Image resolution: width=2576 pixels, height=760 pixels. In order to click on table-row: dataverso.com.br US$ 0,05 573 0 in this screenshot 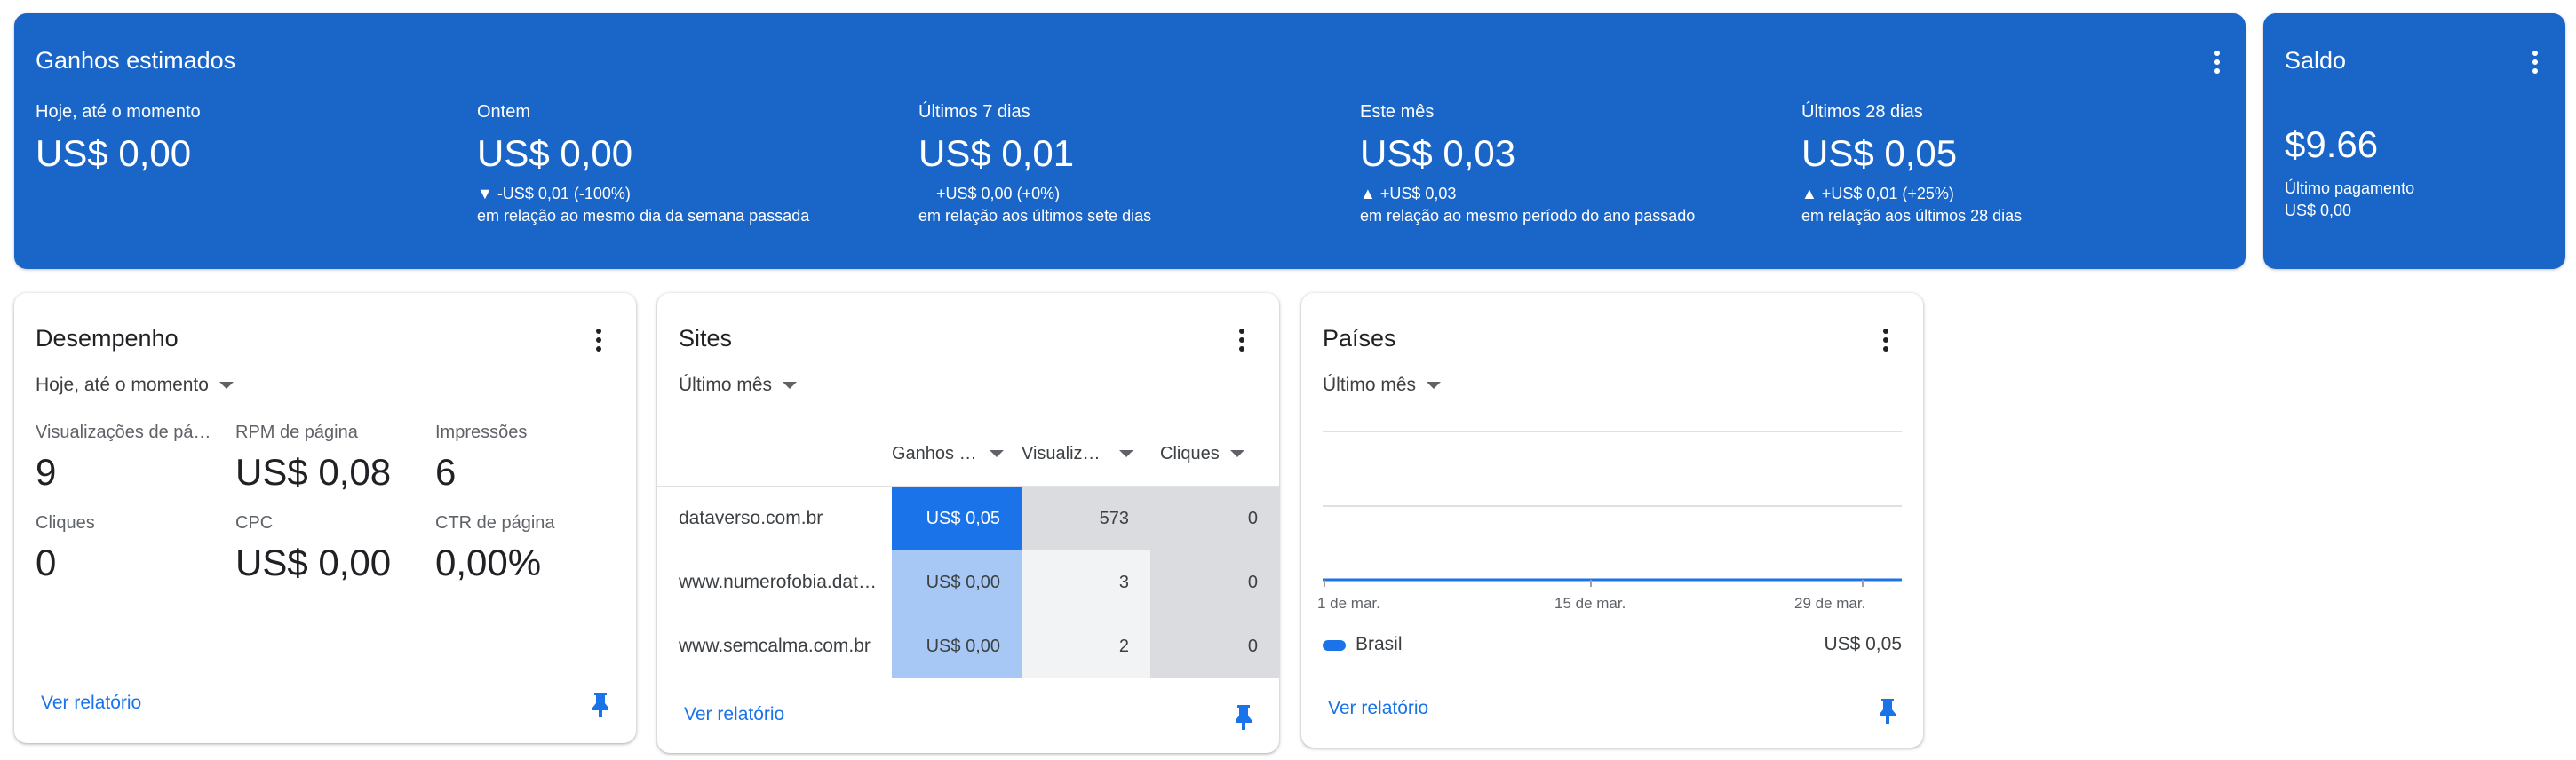, I will do `click(968, 518)`.